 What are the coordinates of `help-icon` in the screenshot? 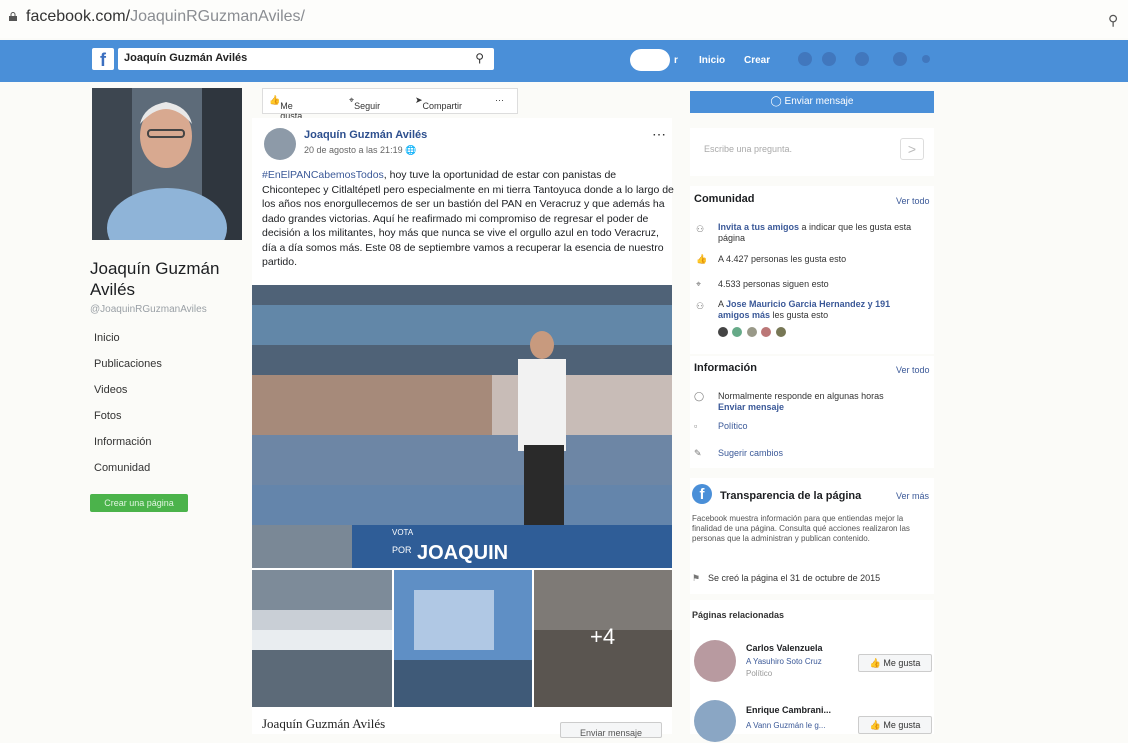 It's located at (900, 59).